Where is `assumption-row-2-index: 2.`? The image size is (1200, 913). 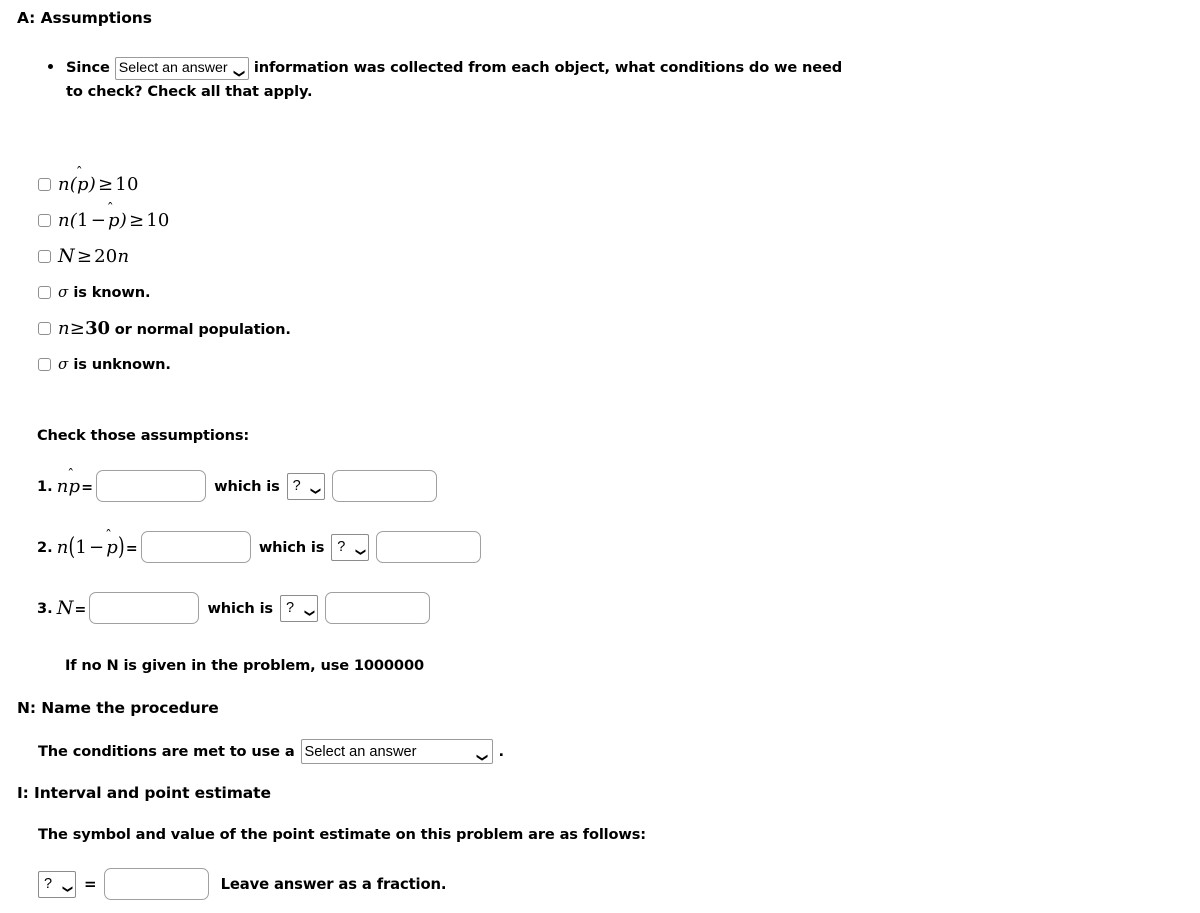 assumption-row-2-index: 2. is located at coordinates (45, 547).